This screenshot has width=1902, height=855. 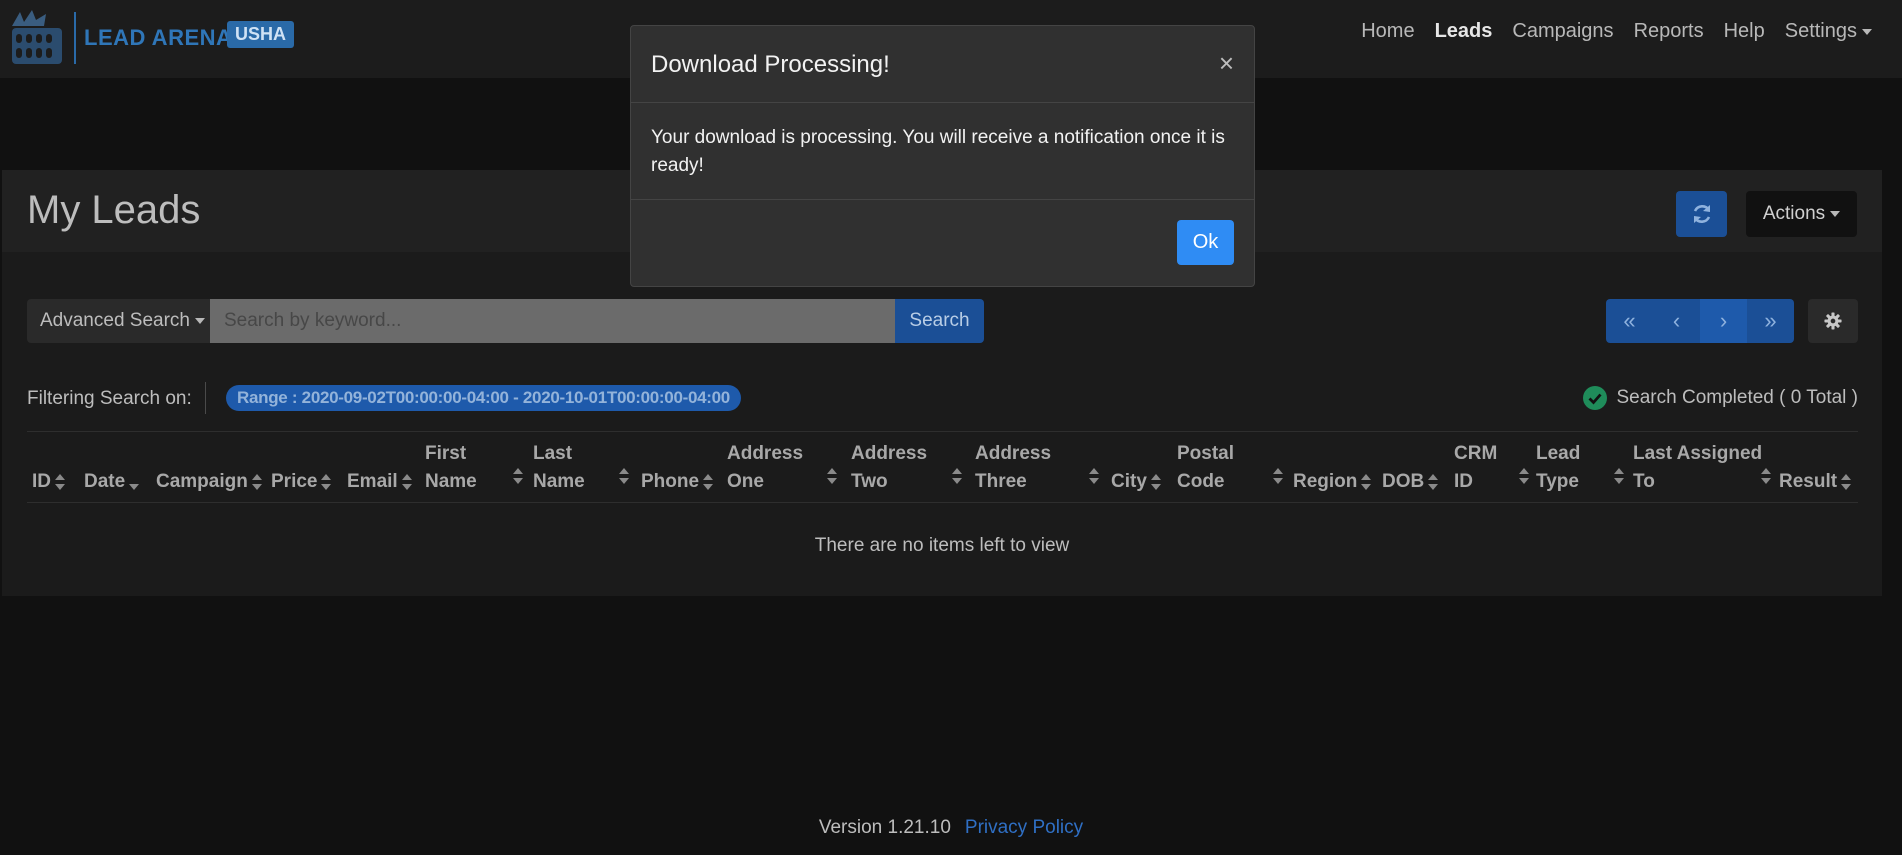 I want to click on column-header-last-assigned-to: Last Assigned To, so click(x=1703, y=468).